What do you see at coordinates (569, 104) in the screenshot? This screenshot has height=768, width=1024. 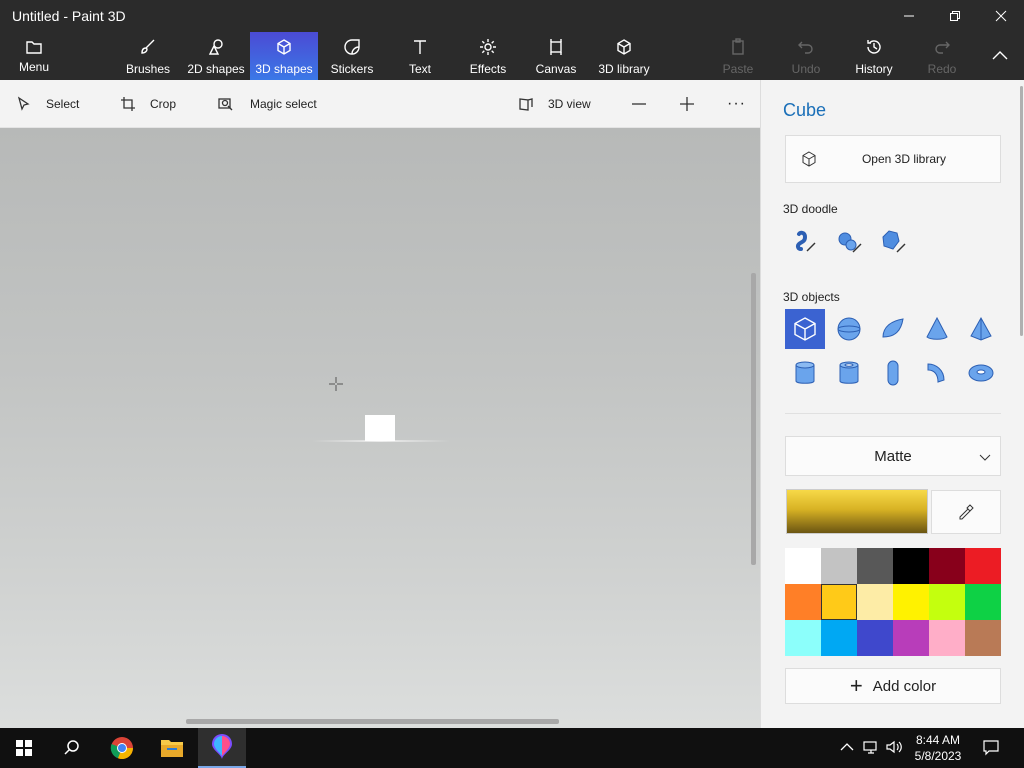 I see `3d-view-label: 3D view` at bounding box center [569, 104].